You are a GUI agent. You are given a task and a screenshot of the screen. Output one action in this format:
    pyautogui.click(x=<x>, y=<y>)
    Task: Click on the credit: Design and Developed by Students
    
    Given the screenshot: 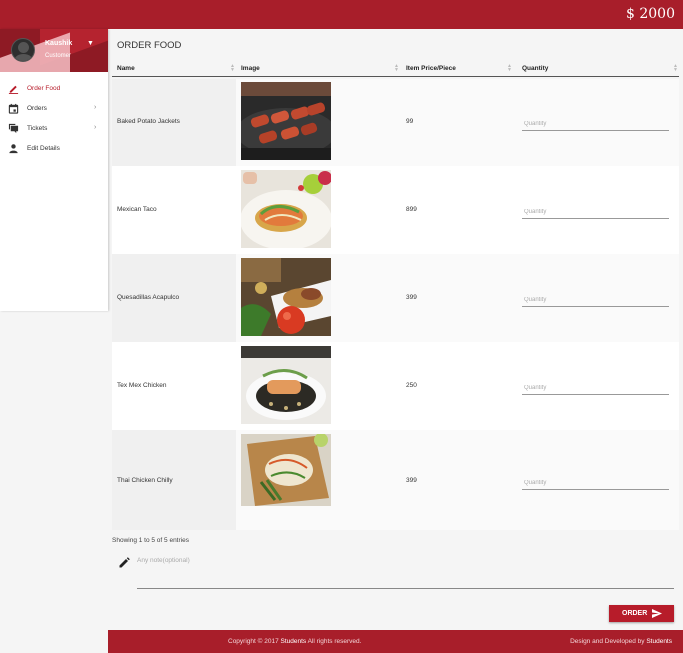 What is the action you would take?
    pyautogui.click(x=621, y=641)
    